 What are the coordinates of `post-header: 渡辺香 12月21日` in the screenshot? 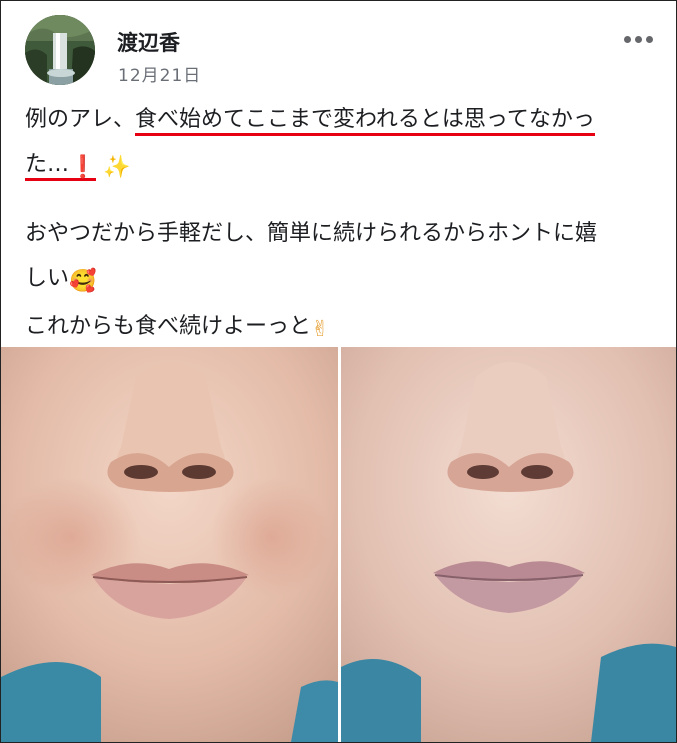 It's located at (340, 50).